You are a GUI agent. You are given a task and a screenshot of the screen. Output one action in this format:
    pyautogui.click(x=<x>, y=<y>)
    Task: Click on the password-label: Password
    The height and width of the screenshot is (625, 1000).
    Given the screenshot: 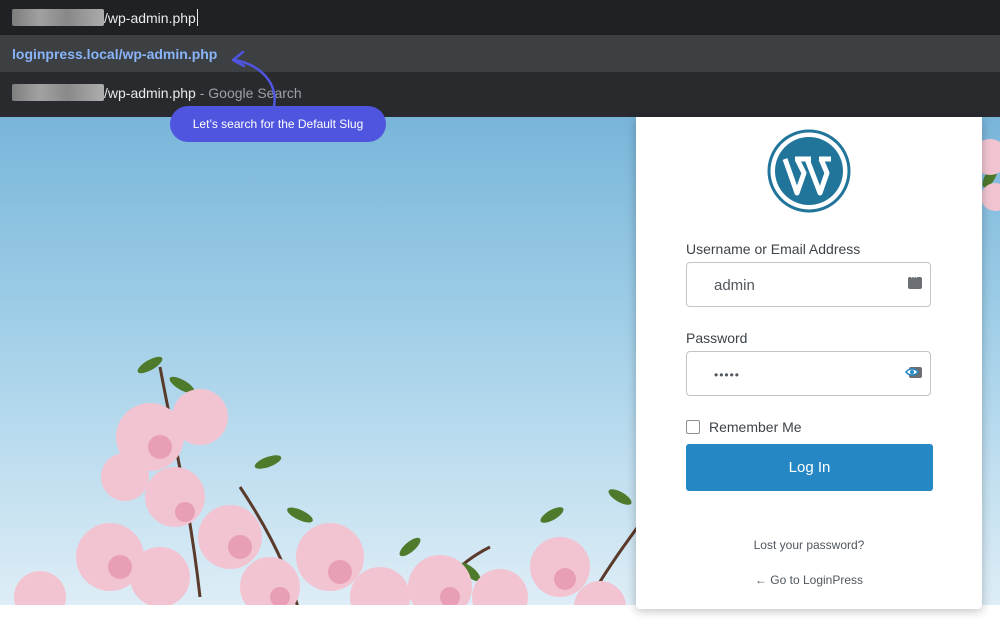 What is the action you would take?
    pyautogui.click(x=717, y=338)
    